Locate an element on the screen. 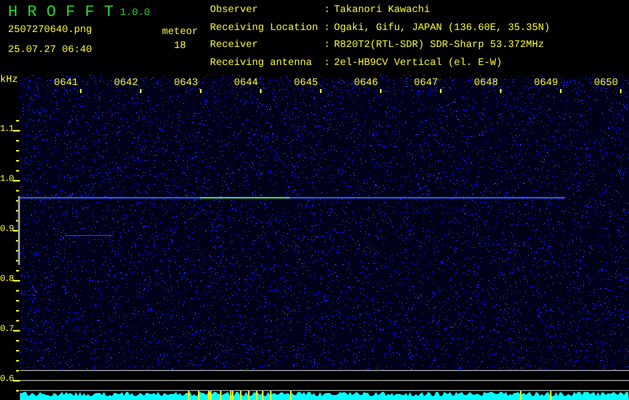  frequency-label: 0.9 is located at coordinates (7, 229).